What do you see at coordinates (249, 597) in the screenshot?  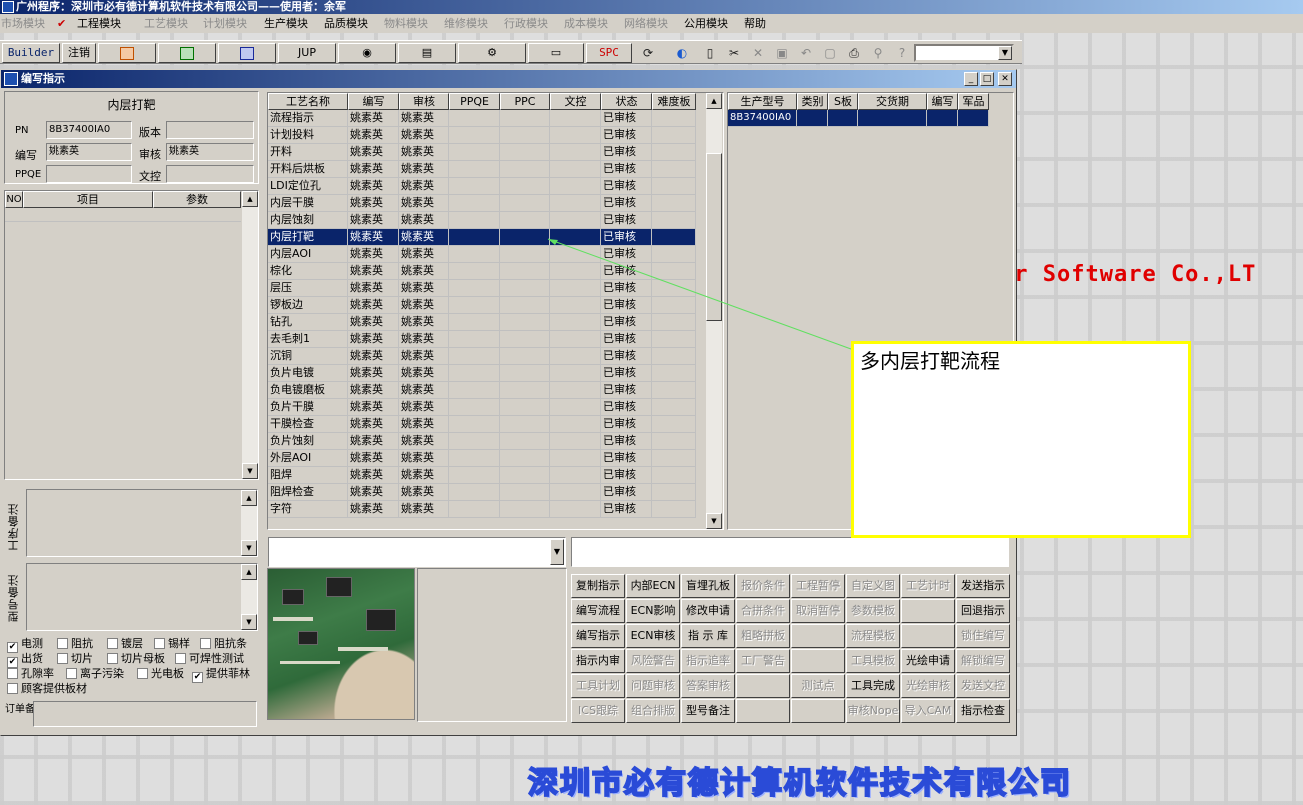 I see `model-note-scrollbar: ▲ ▼` at bounding box center [249, 597].